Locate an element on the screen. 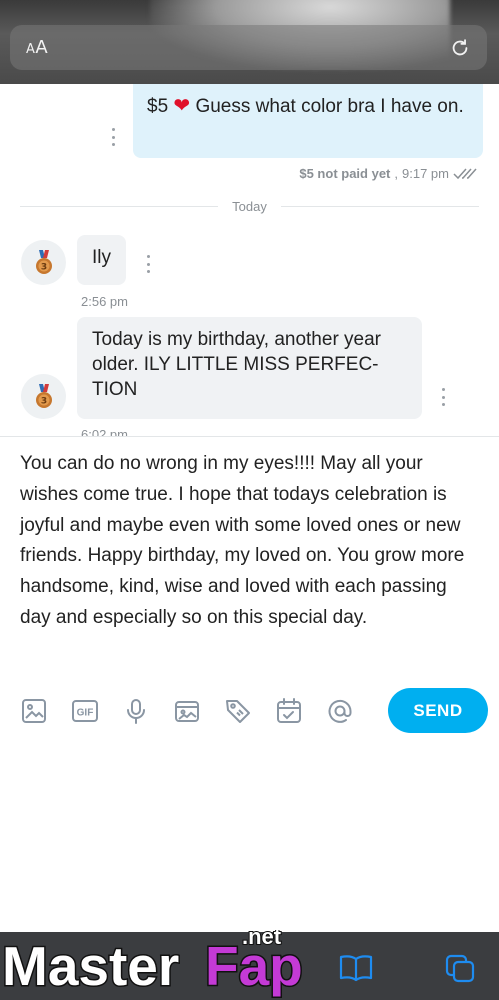 The image size is (499, 1000). outgoing-message-meta: $5 not paid yet , 9:17 pm is located at coordinates (388, 173).